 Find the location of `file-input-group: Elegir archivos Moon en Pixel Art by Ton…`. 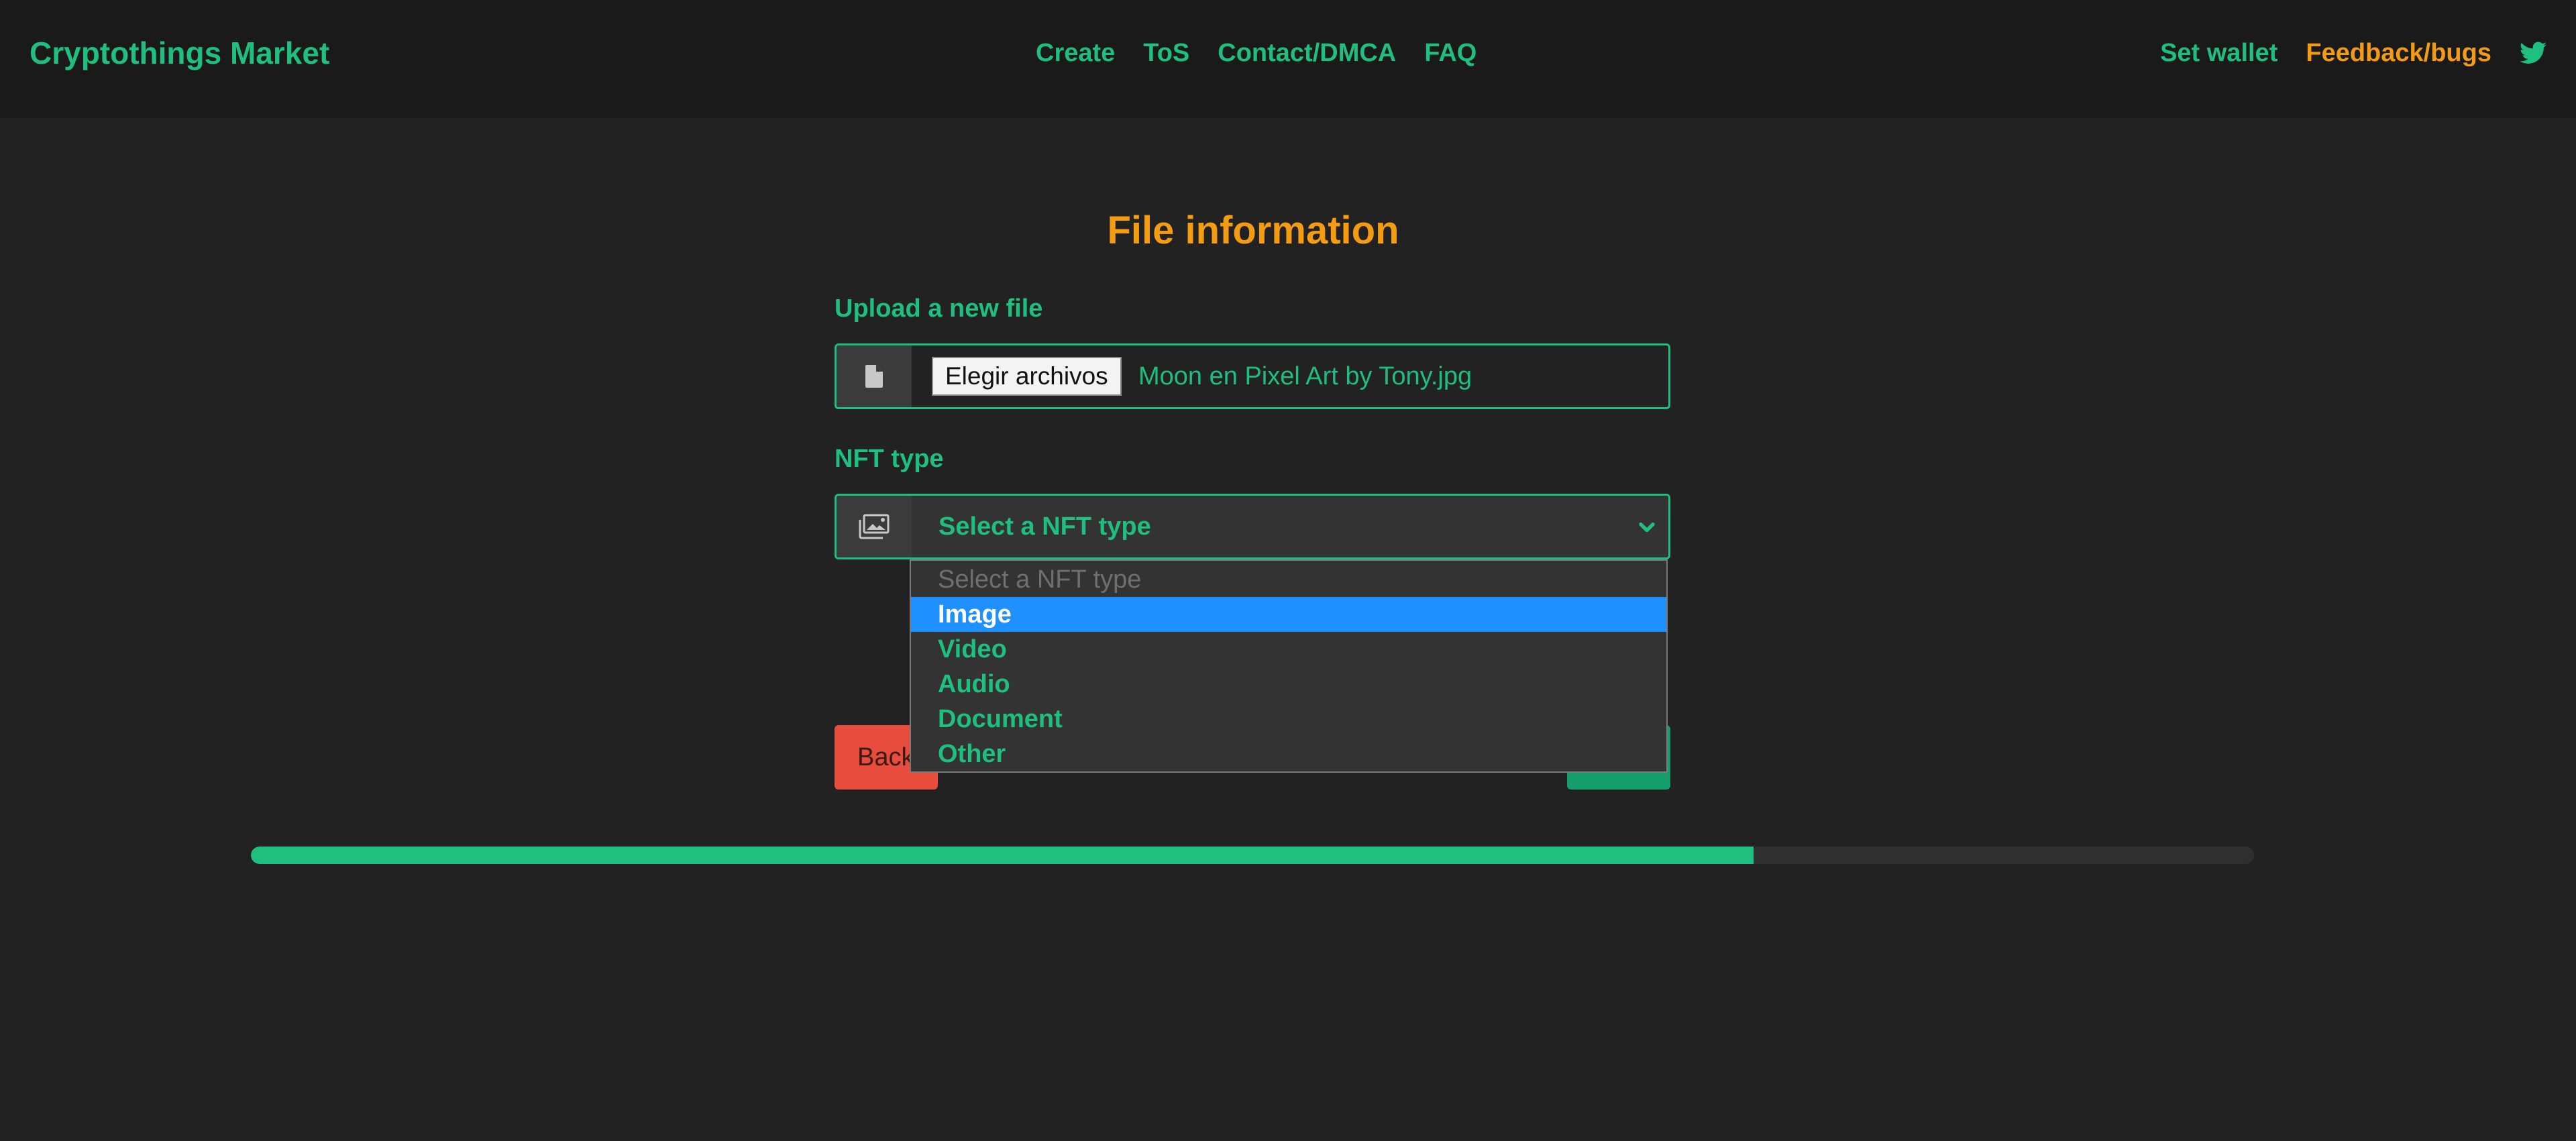

file-input-group: Elegir archivos Moon en Pixel Art by Ton… is located at coordinates (1252, 376).